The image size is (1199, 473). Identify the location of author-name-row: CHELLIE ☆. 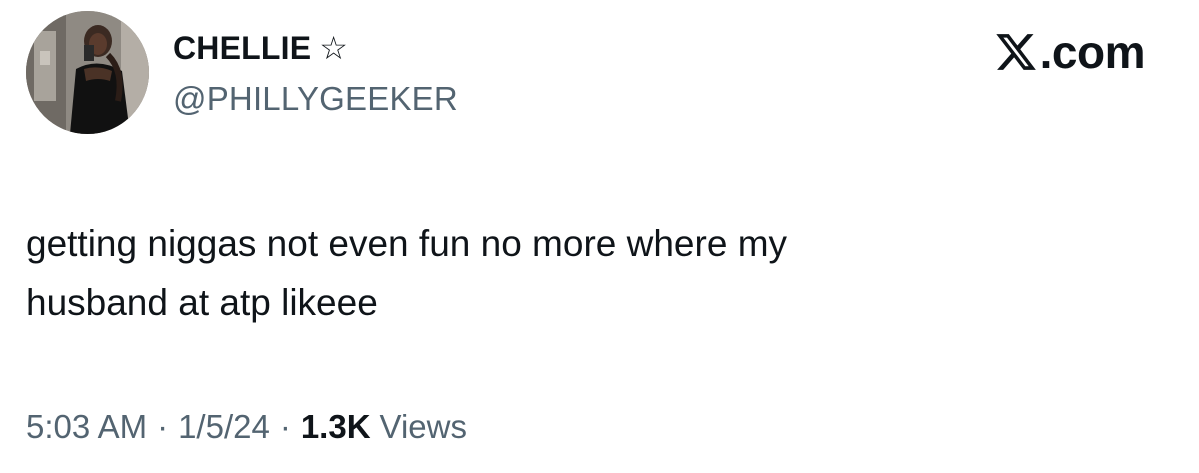
(260, 48).